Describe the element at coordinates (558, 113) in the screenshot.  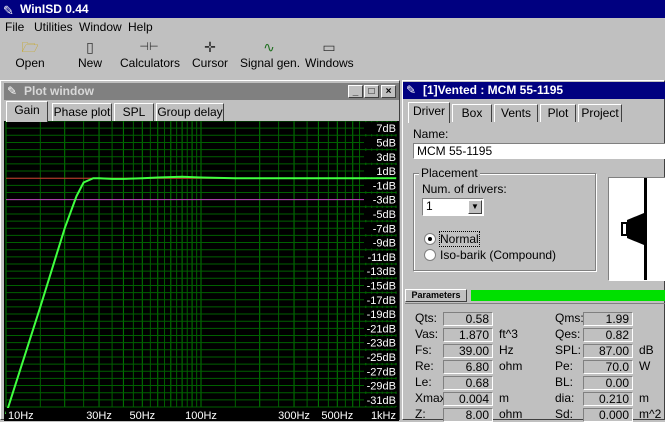
I see `tab-plot: Plot` at that location.